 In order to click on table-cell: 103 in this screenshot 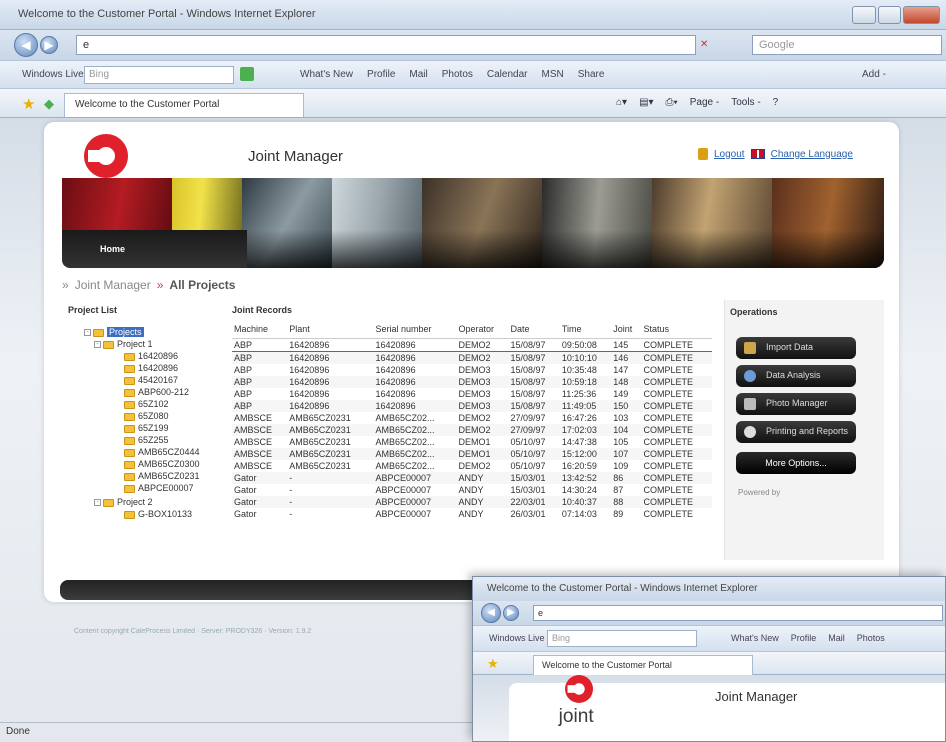, I will do `click(621, 417)`.